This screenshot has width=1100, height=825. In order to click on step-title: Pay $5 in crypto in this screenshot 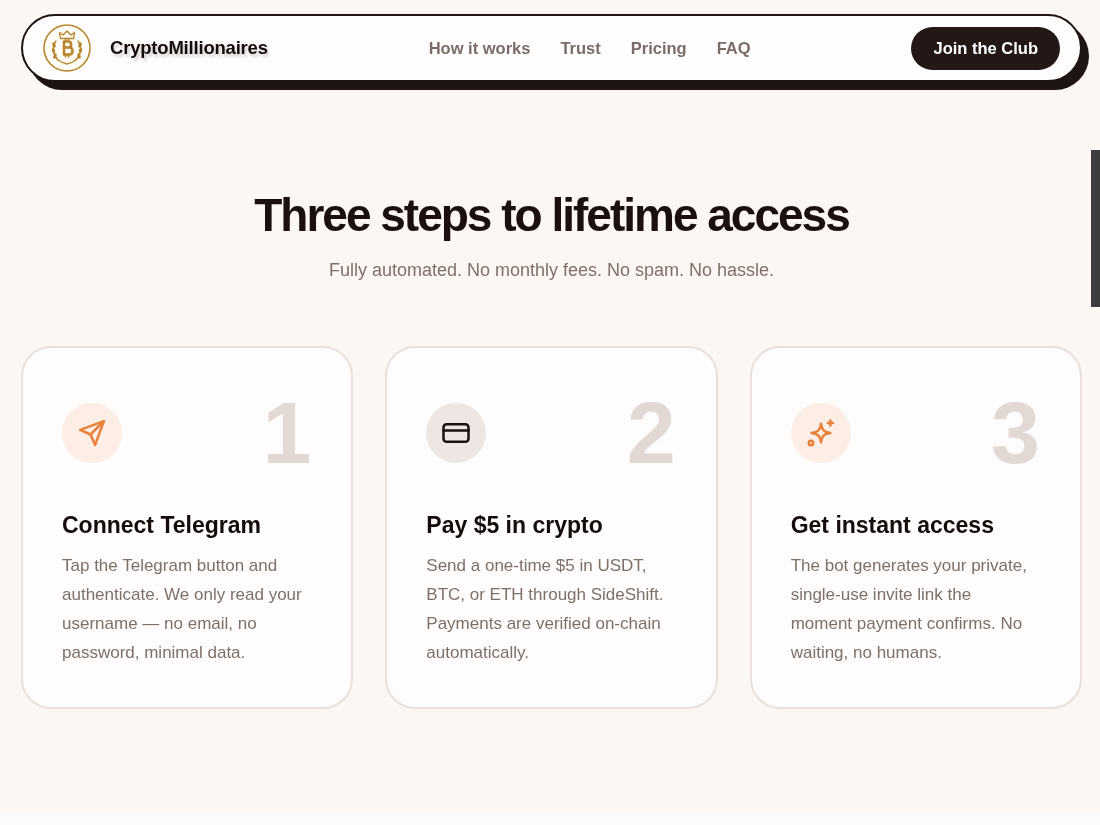, I will do `click(515, 525)`.